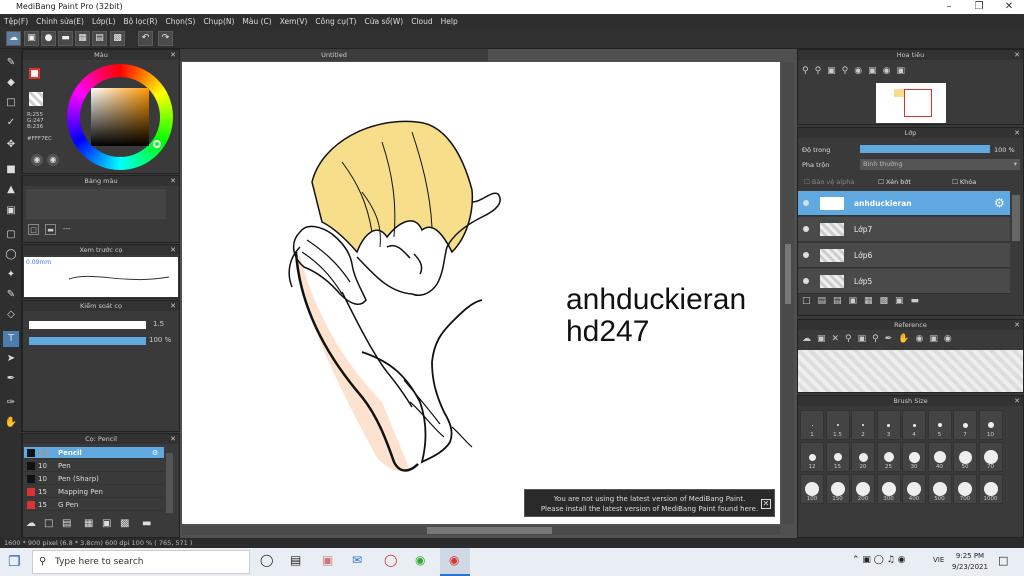 This screenshot has width=1024, height=576. Describe the element at coordinates (11, 211) in the screenshot. I see `gradient-icon: ▣` at that location.